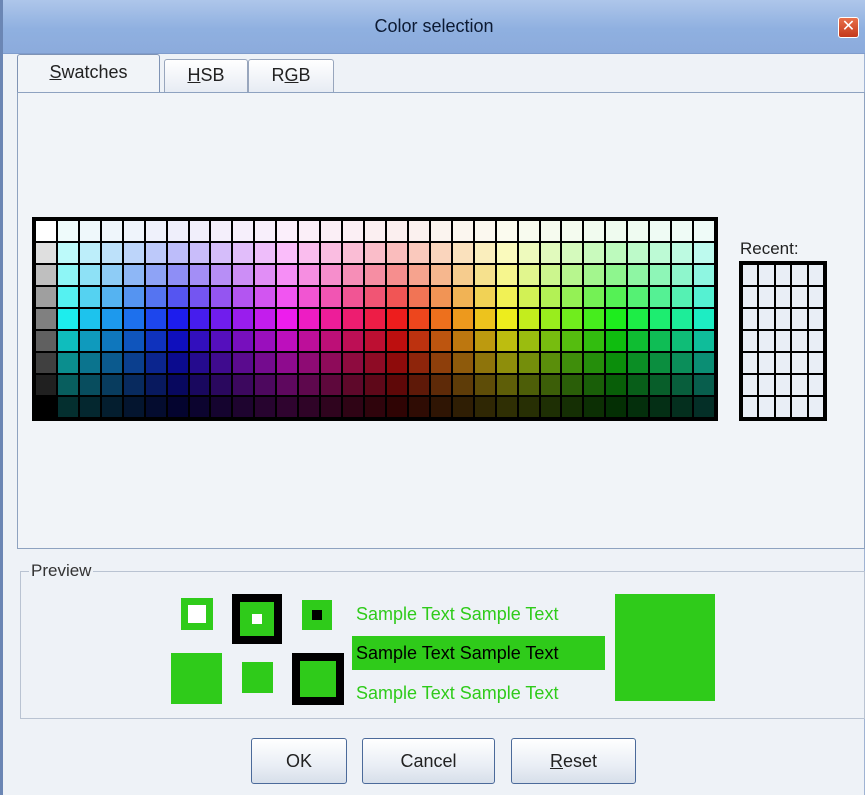  I want to click on tab-rgb: RGB, so click(291, 76).